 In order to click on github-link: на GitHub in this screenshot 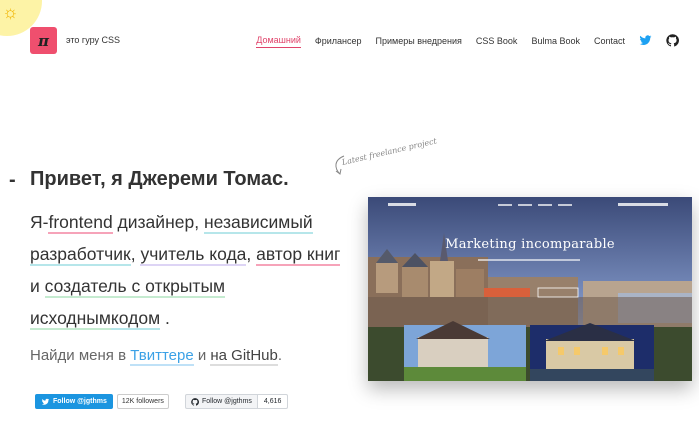, I will do `click(244, 356)`.